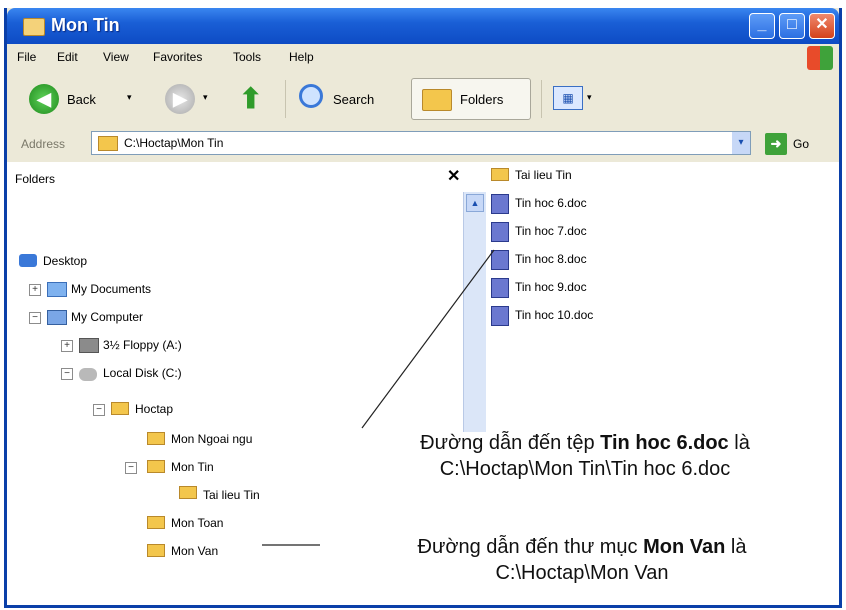 The image size is (846, 610). What do you see at coordinates (428, 339) in the screenshot?
I see `callout-line-file` at bounding box center [428, 339].